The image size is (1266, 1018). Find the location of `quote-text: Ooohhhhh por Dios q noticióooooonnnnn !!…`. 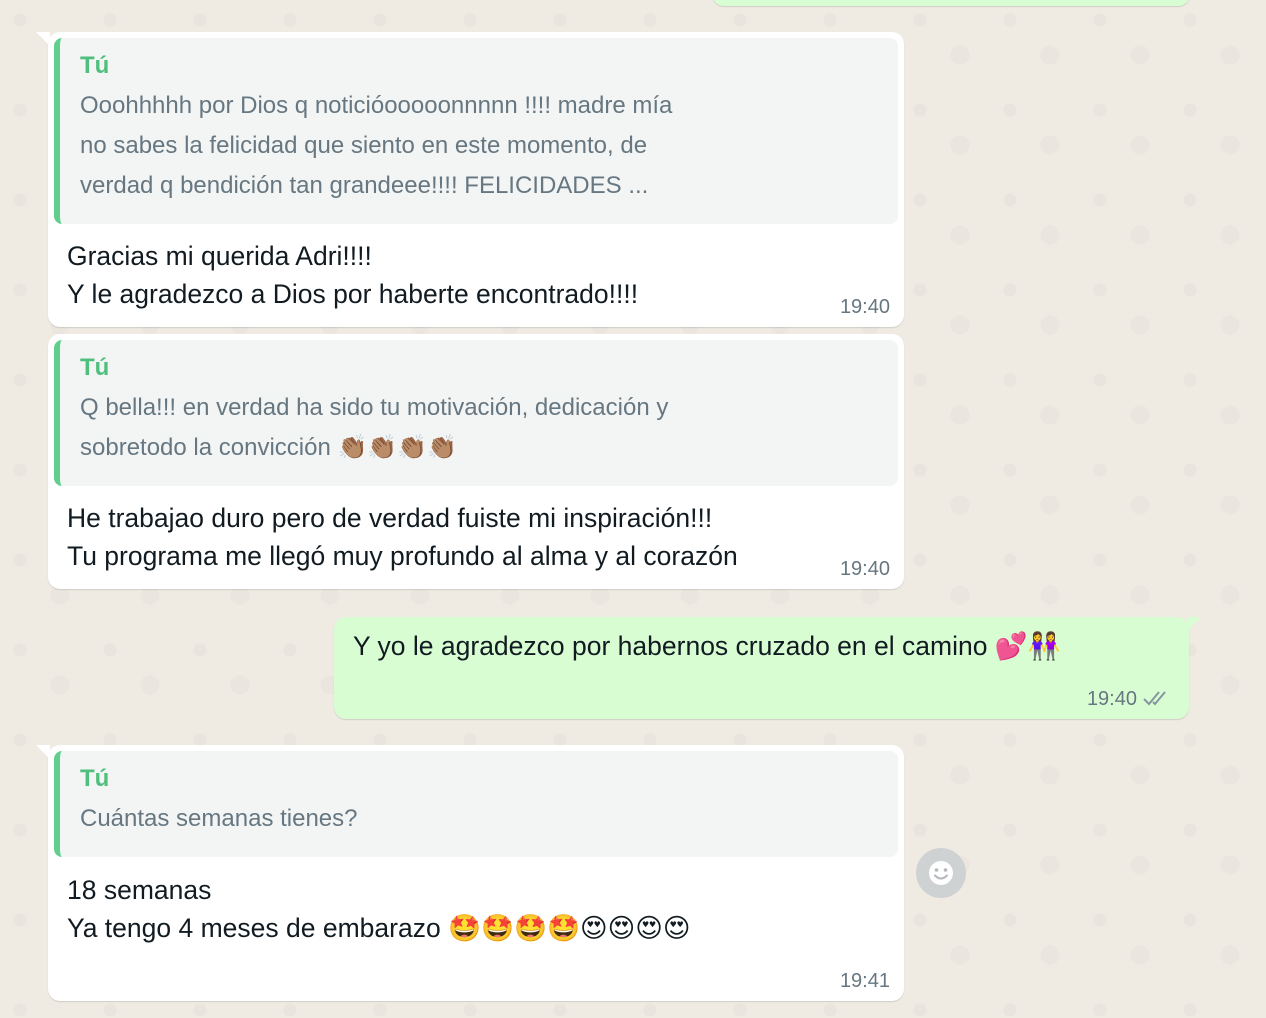

quote-text: Ooohhhhh por Dios q noticióooooonnnnn !!… is located at coordinates (376, 145).